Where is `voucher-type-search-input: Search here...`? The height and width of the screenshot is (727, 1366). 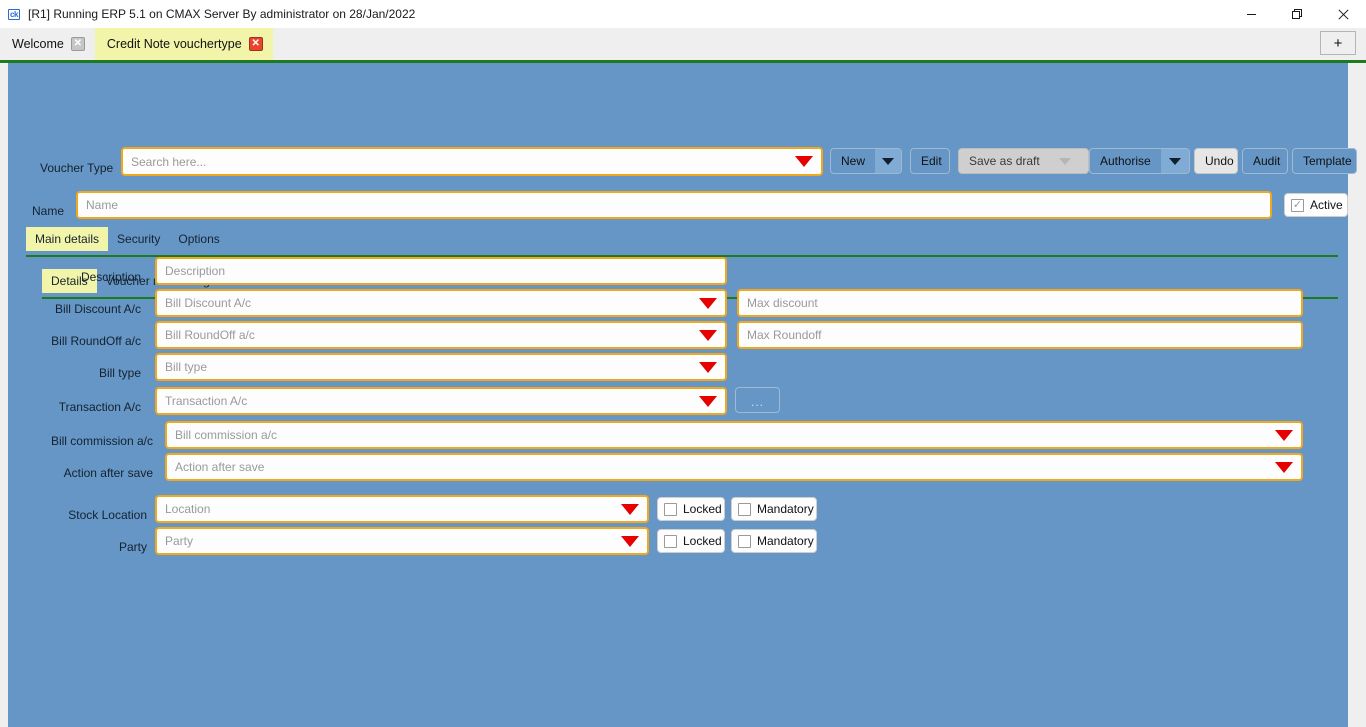
voucher-type-search-input: Search here... is located at coordinates (472, 161).